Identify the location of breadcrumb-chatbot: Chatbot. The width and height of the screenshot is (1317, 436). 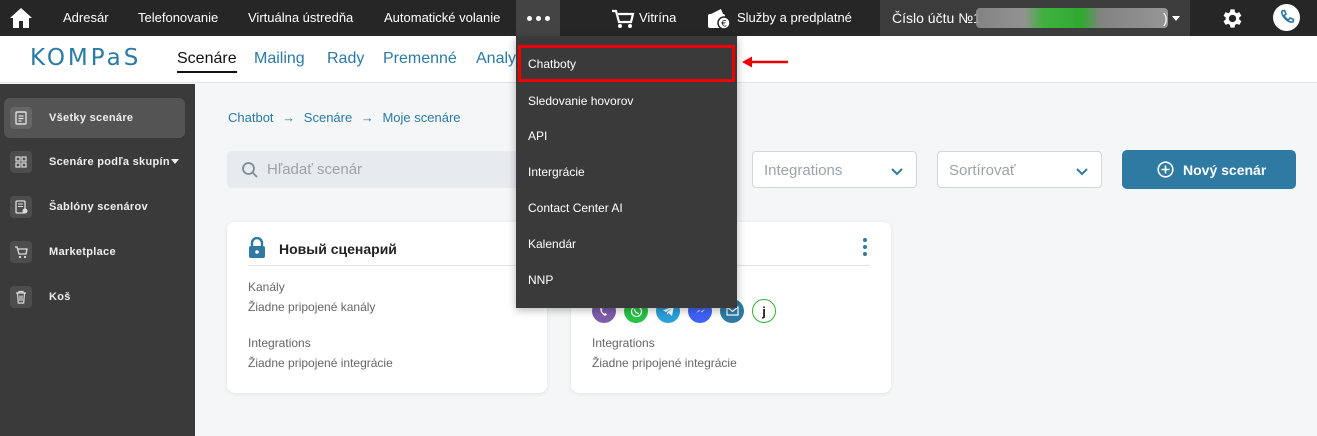
(251, 117).